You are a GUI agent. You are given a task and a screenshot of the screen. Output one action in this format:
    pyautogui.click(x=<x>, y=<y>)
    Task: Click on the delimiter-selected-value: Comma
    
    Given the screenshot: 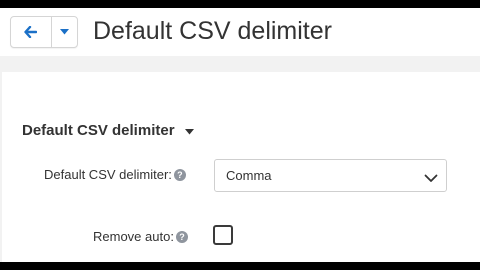 What is the action you would take?
    pyautogui.click(x=249, y=175)
    